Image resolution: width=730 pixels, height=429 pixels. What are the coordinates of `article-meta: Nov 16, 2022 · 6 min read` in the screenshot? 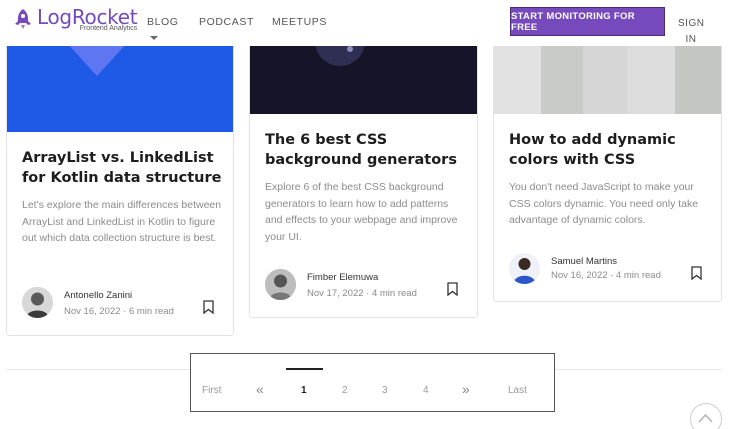 It's located at (119, 311).